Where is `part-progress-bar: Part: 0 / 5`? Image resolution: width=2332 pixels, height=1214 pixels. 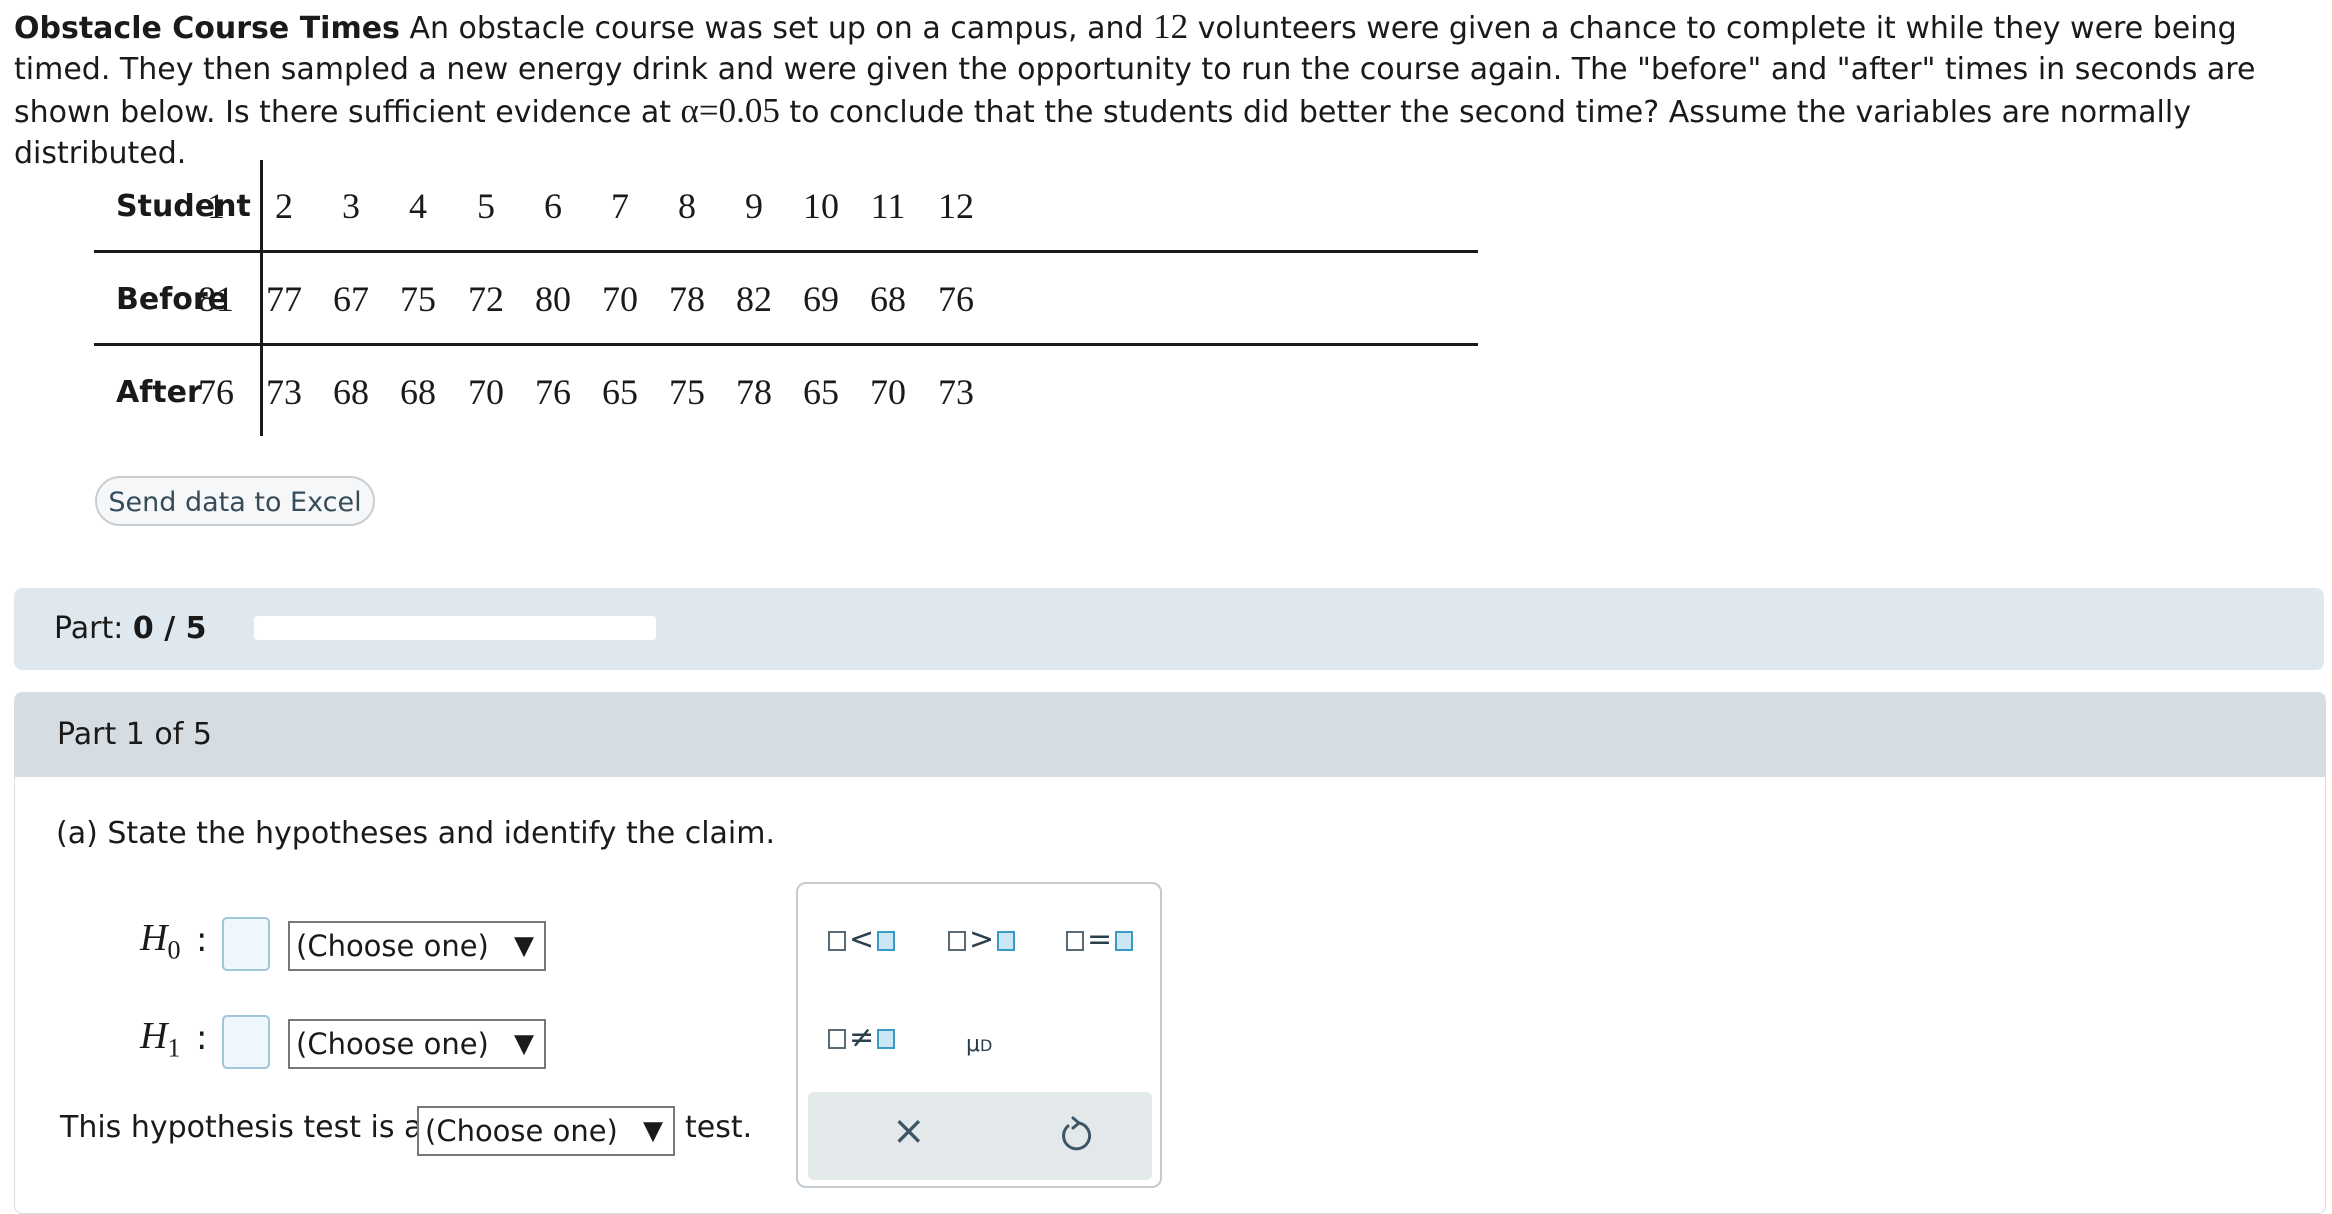
part-progress-bar: Part: 0 / 5 is located at coordinates (1169, 629).